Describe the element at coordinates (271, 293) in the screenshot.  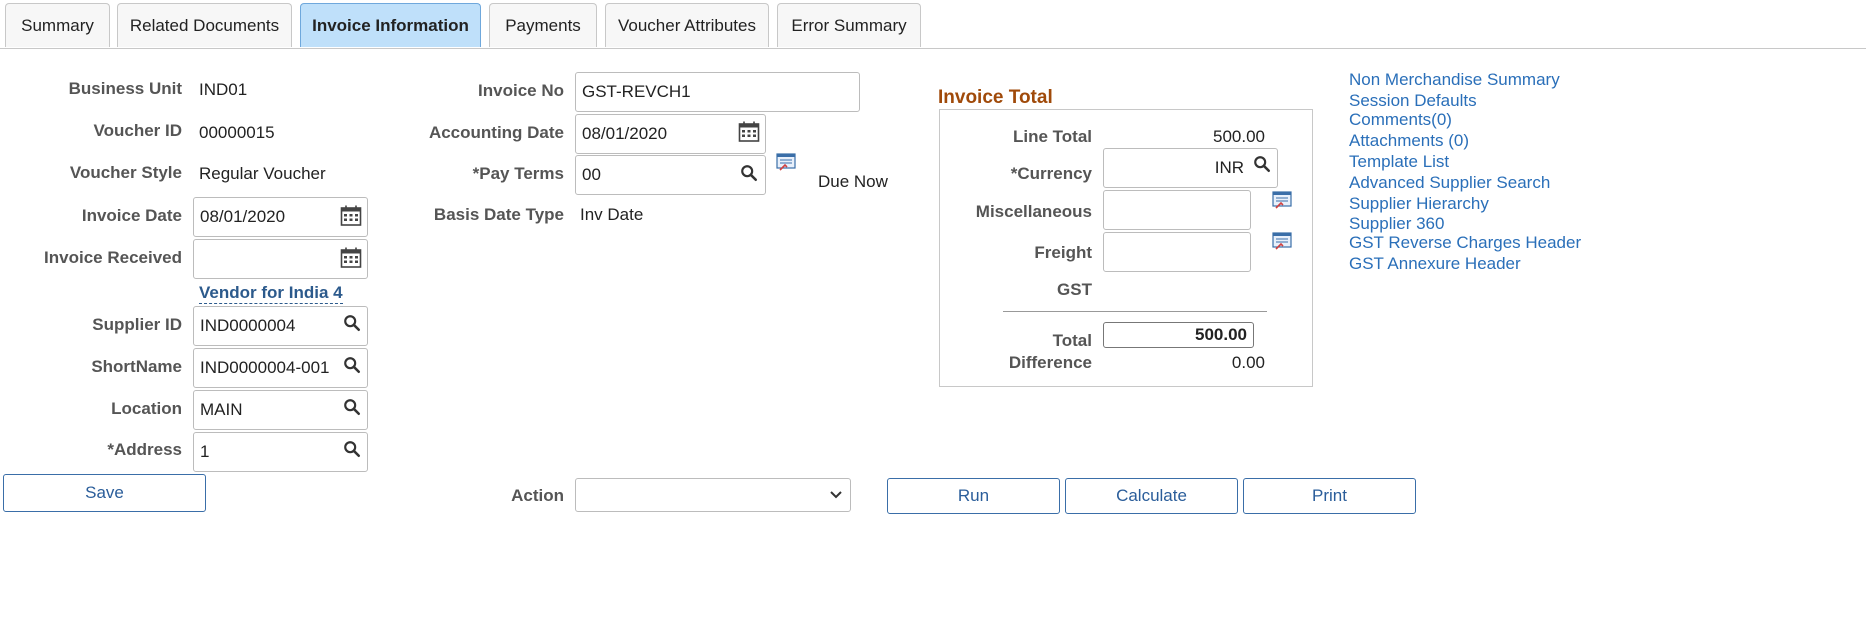
I see `vendor-link: Vendor for India 4` at that location.